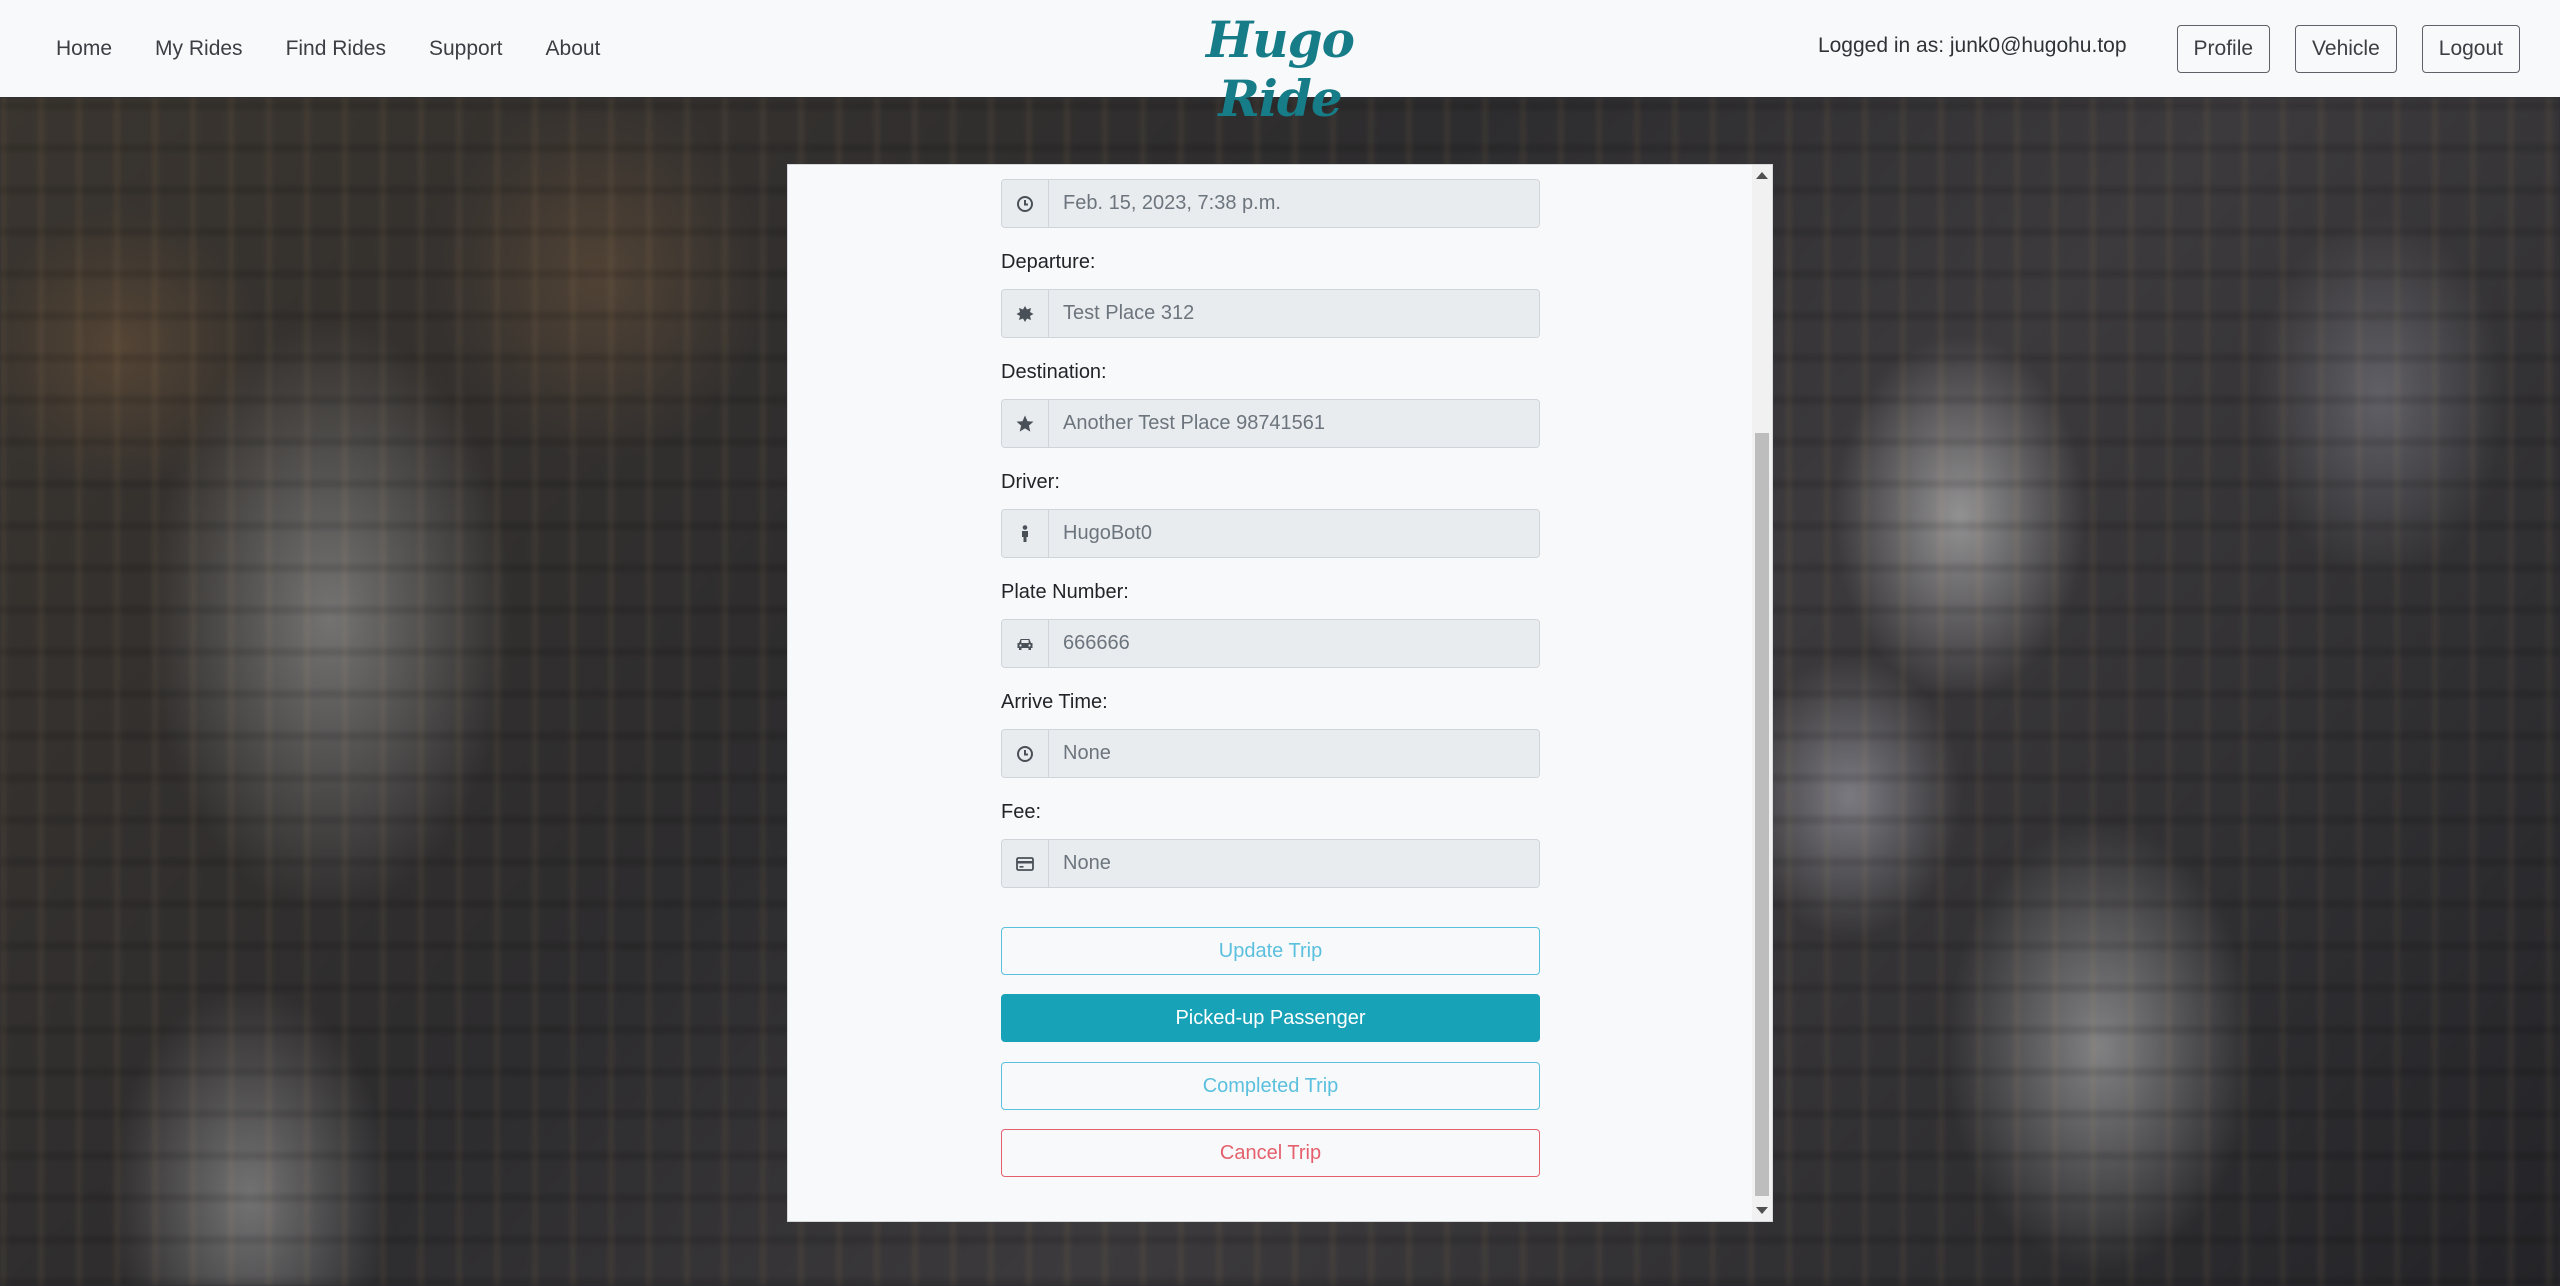 This screenshot has height=1286, width=2560. What do you see at coordinates (1054, 702) in the screenshot?
I see `arrive-time-label: Arrive Time:` at bounding box center [1054, 702].